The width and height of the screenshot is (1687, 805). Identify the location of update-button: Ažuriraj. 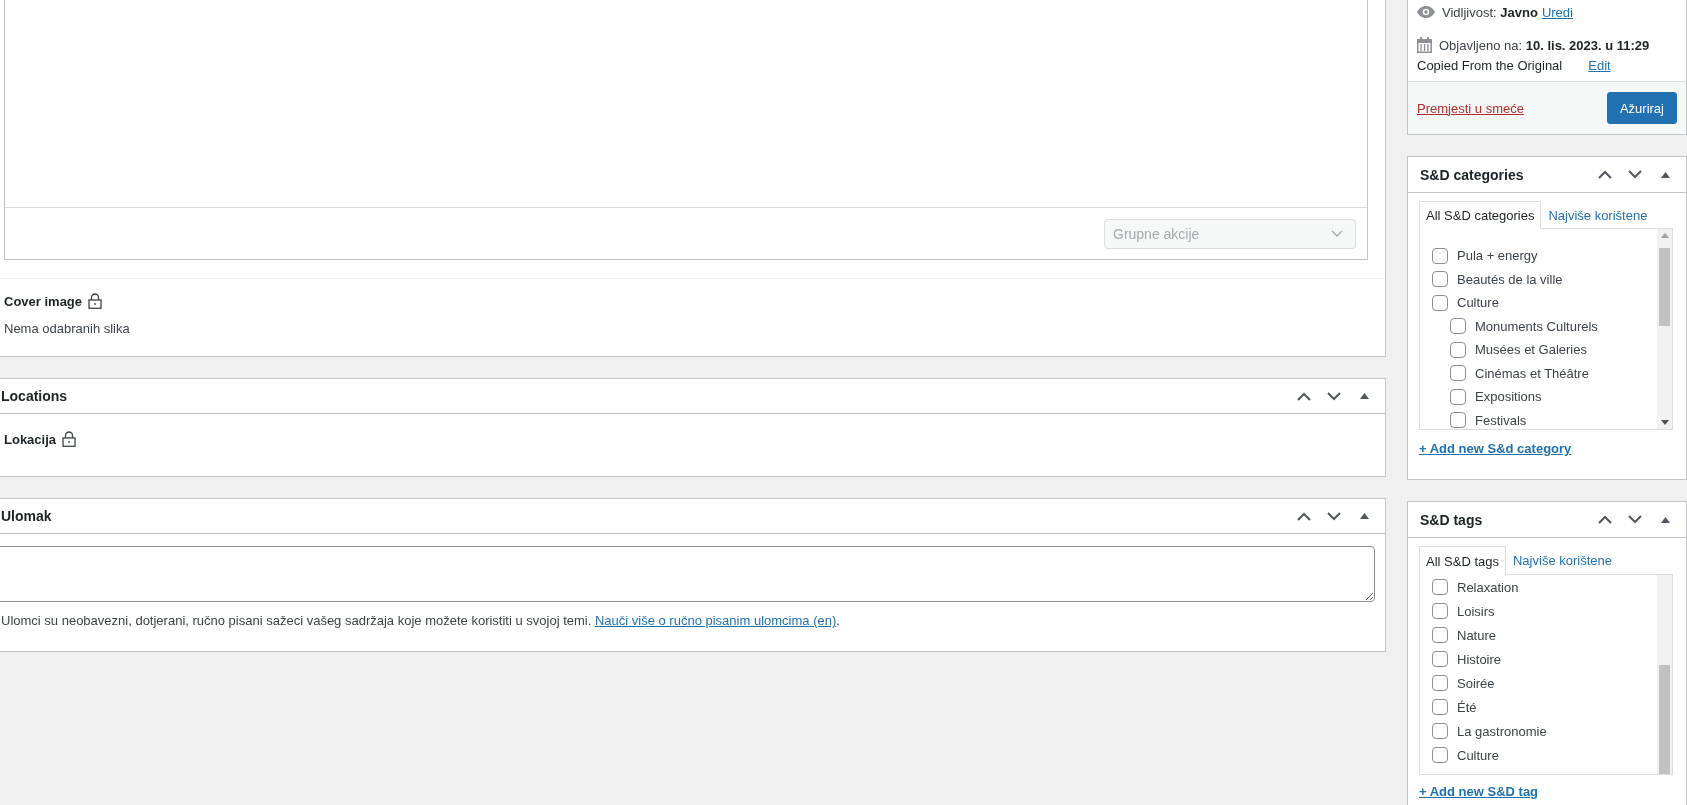
(1641, 108).